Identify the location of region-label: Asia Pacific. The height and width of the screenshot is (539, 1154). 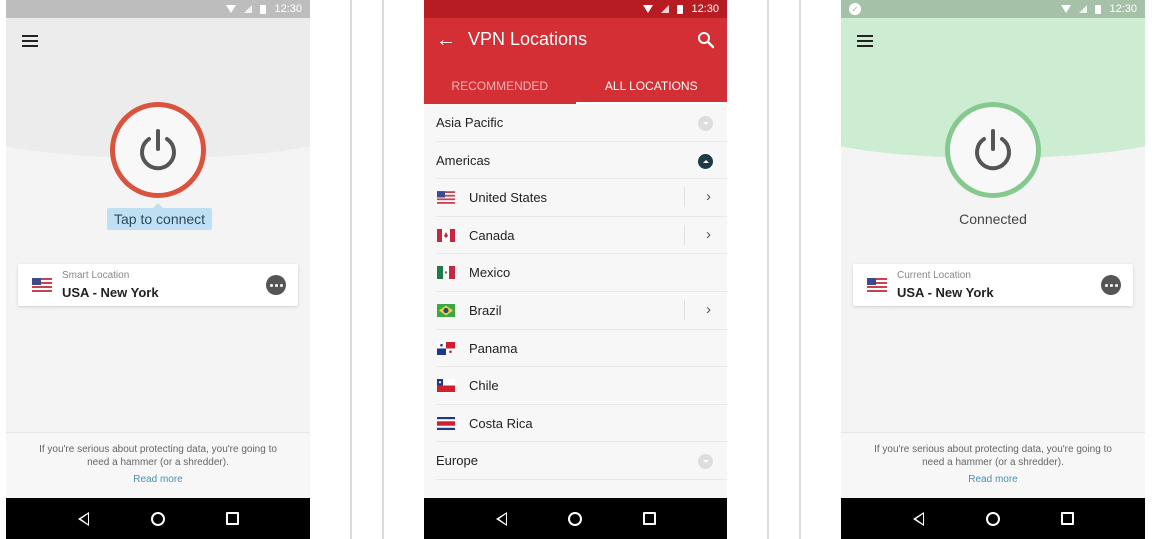
(470, 122).